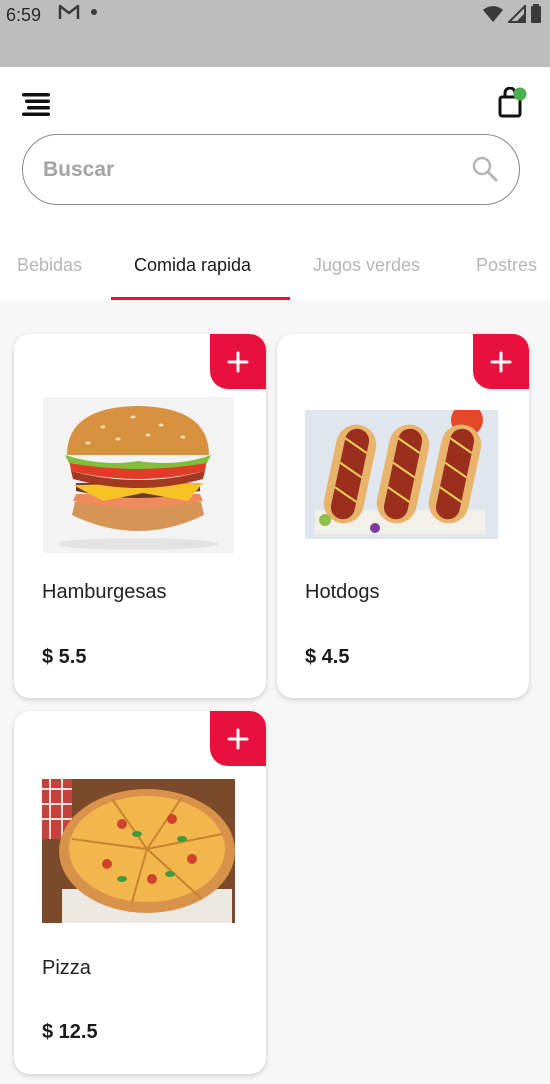 The height and width of the screenshot is (1084, 550). Describe the element at coordinates (66, 968) in the screenshot. I see `product-name: Pizza` at that location.